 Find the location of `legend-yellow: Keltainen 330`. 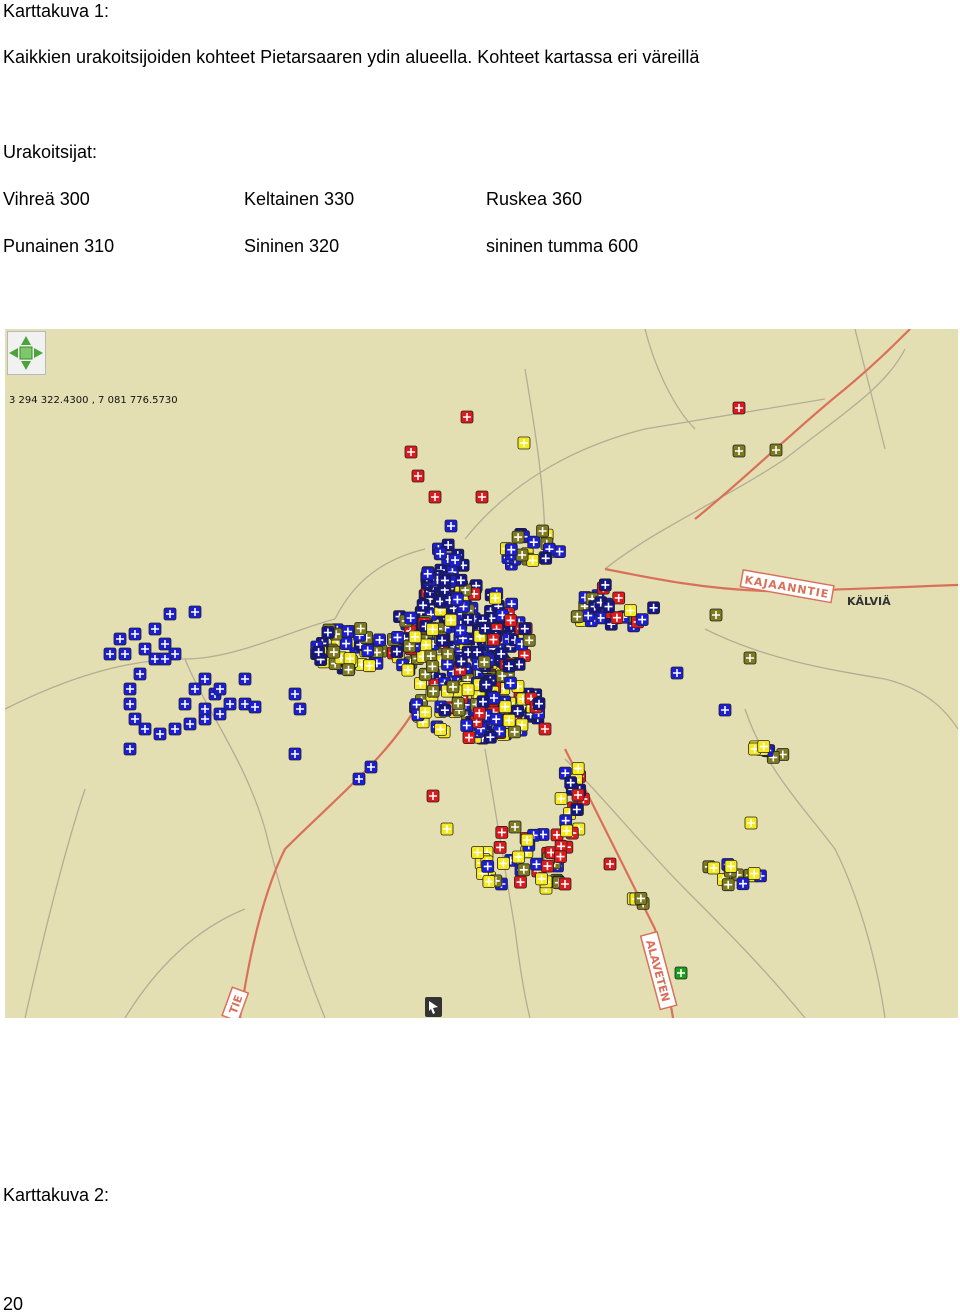

legend-yellow: Keltainen 330 is located at coordinates (299, 199).